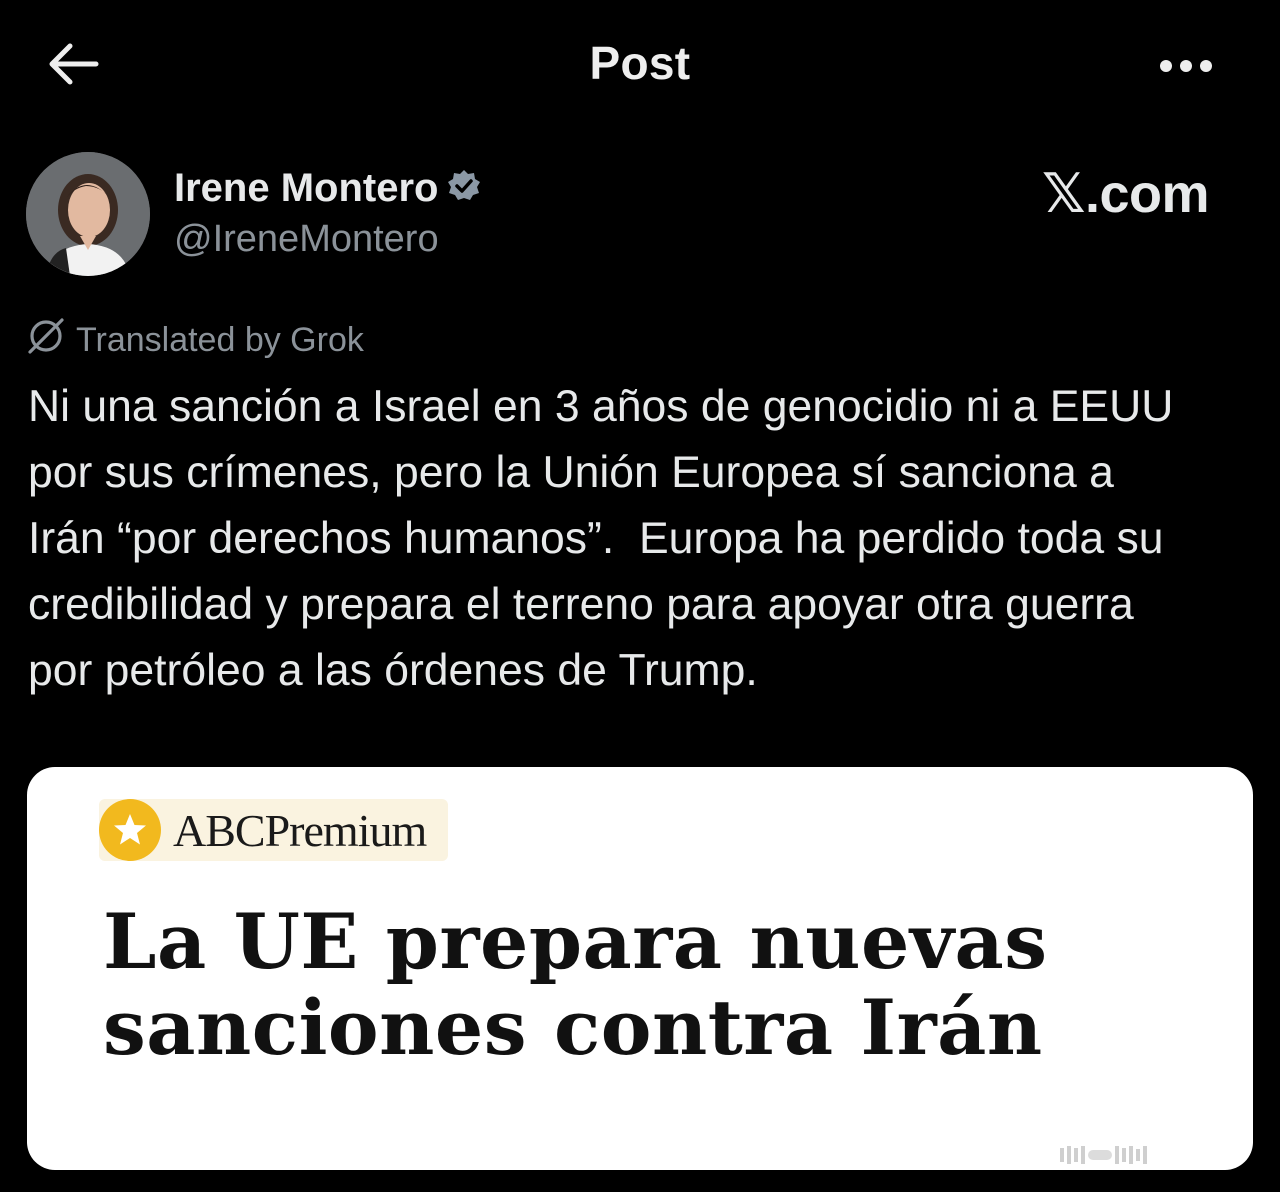  What do you see at coordinates (46, 340) in the screenshot?
I see `grok-icon` at bounding box center [46, 340].